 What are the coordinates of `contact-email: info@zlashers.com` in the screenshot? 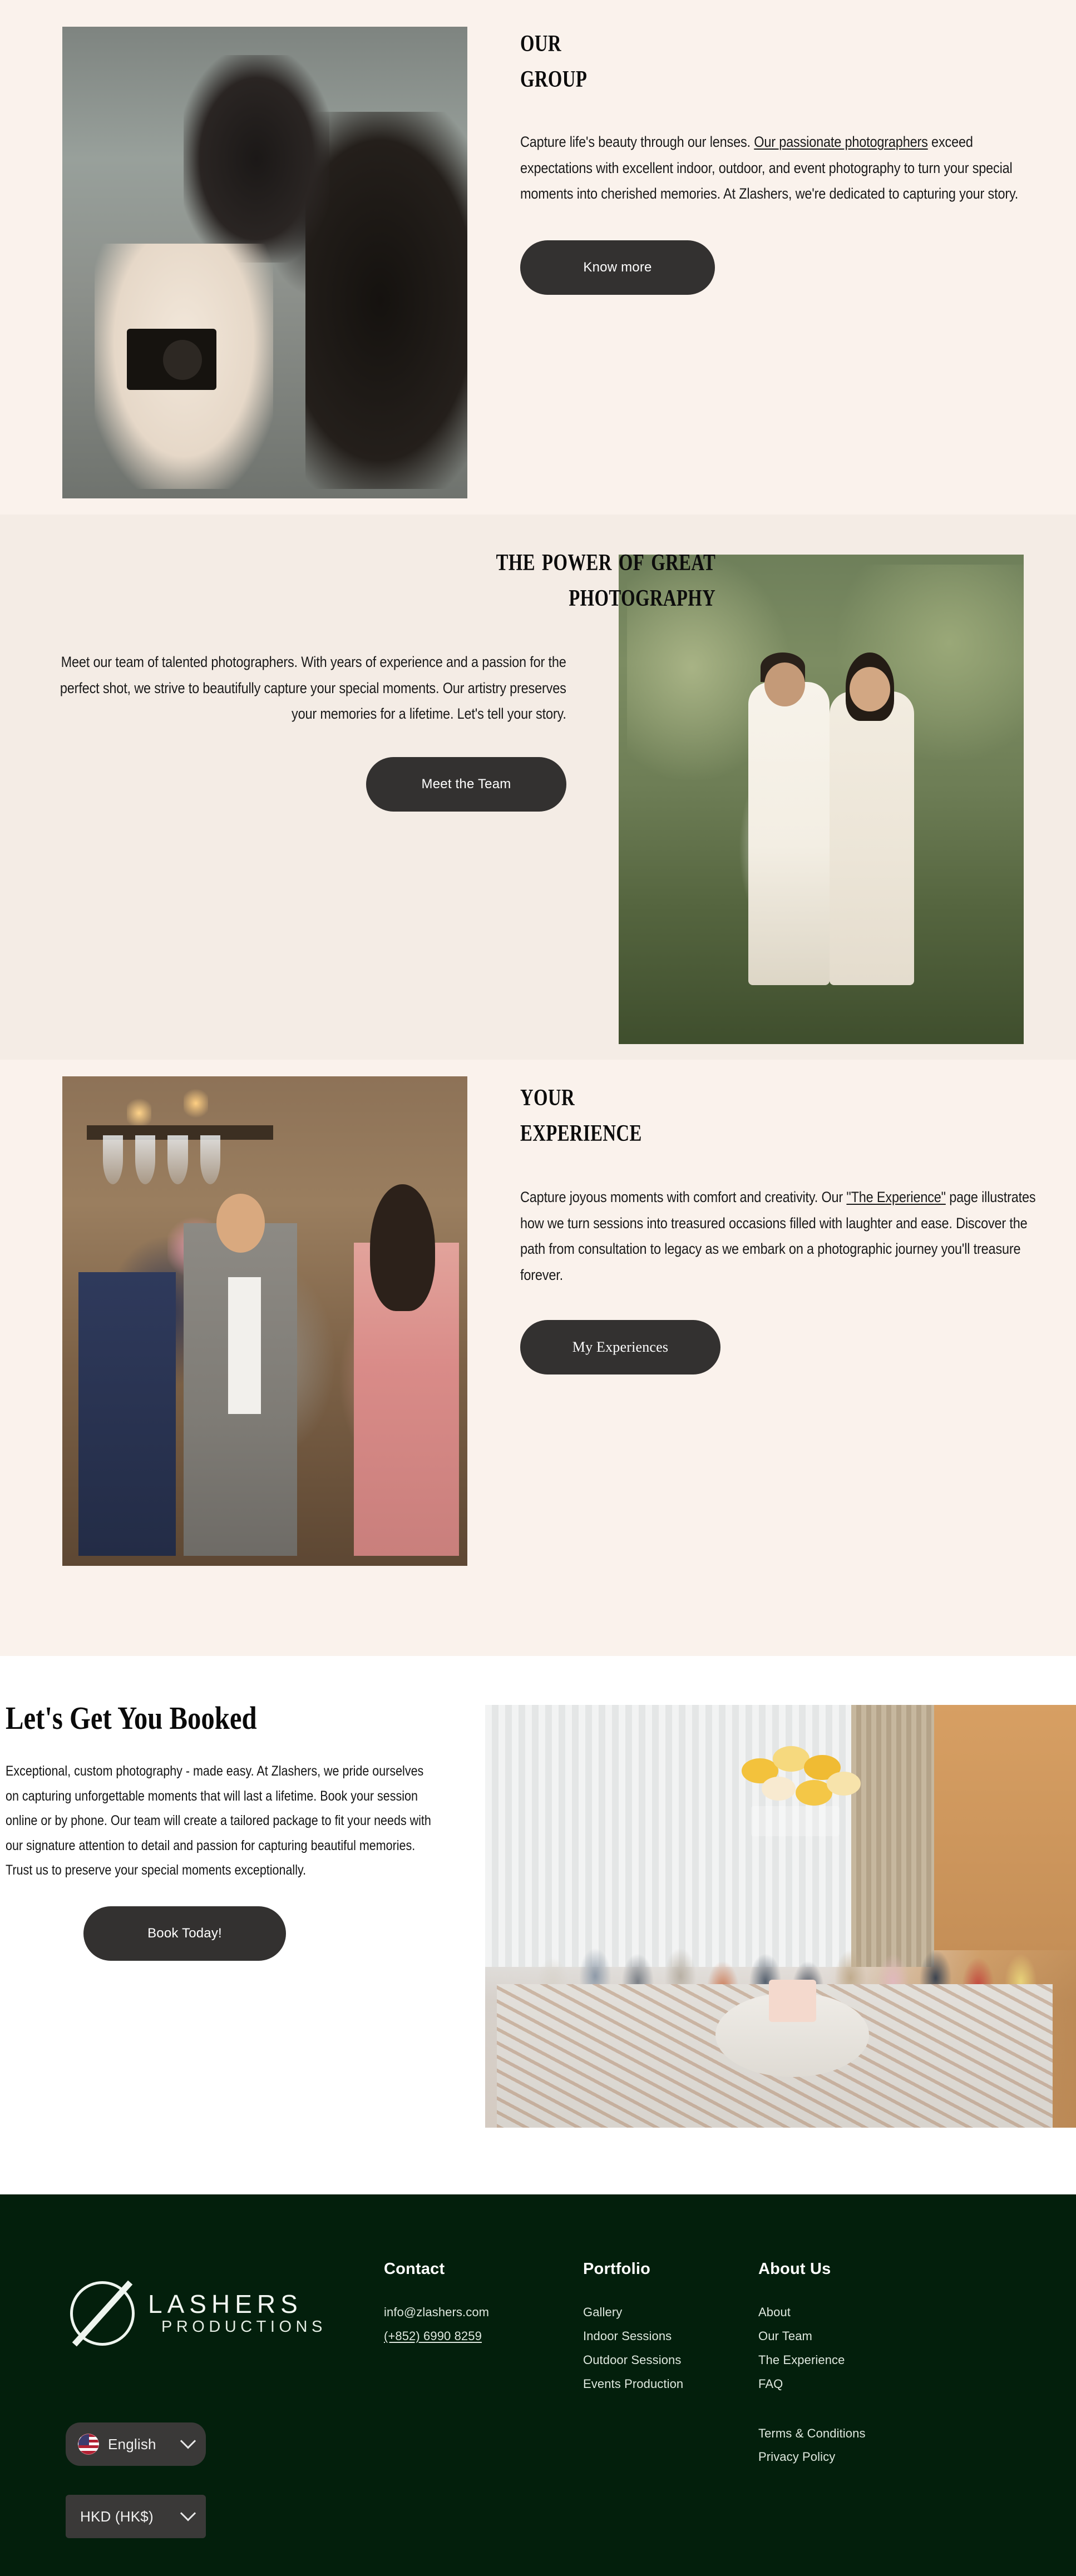 It's located at (475, 2313).